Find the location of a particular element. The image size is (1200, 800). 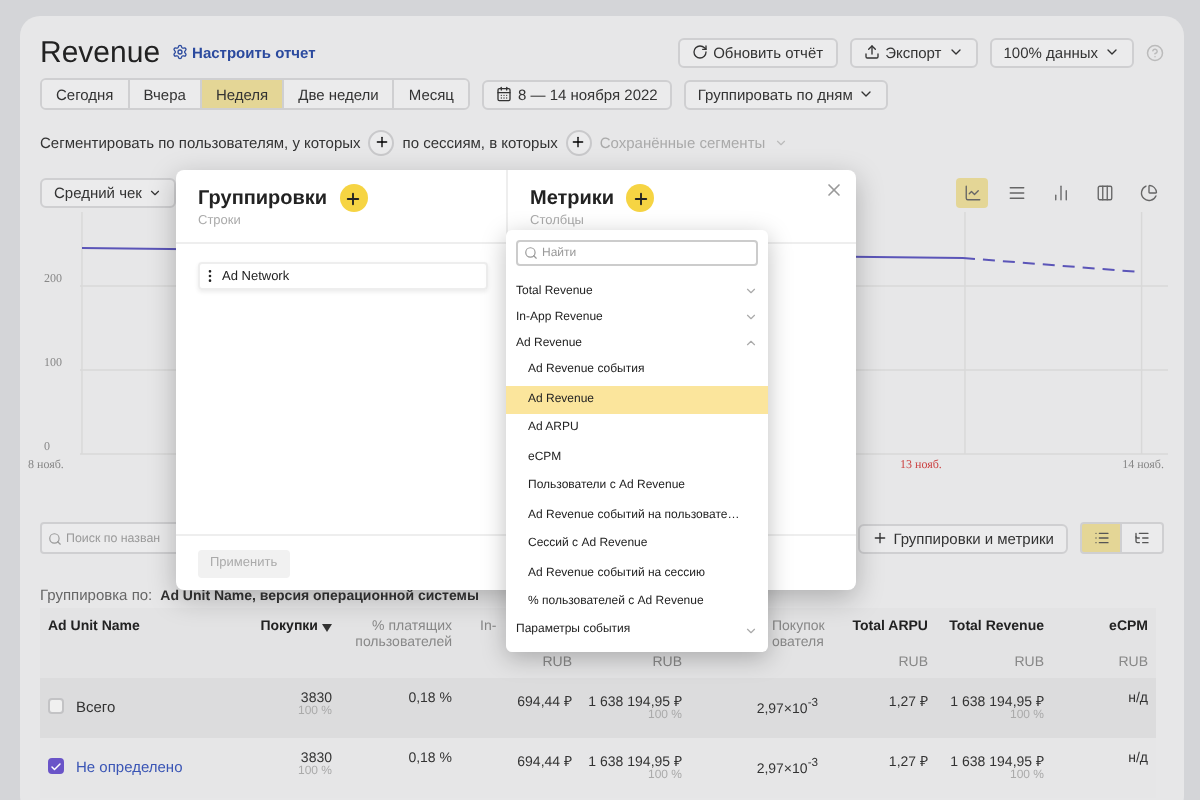

chevron-up-icon is located at coordinates (751, 343).